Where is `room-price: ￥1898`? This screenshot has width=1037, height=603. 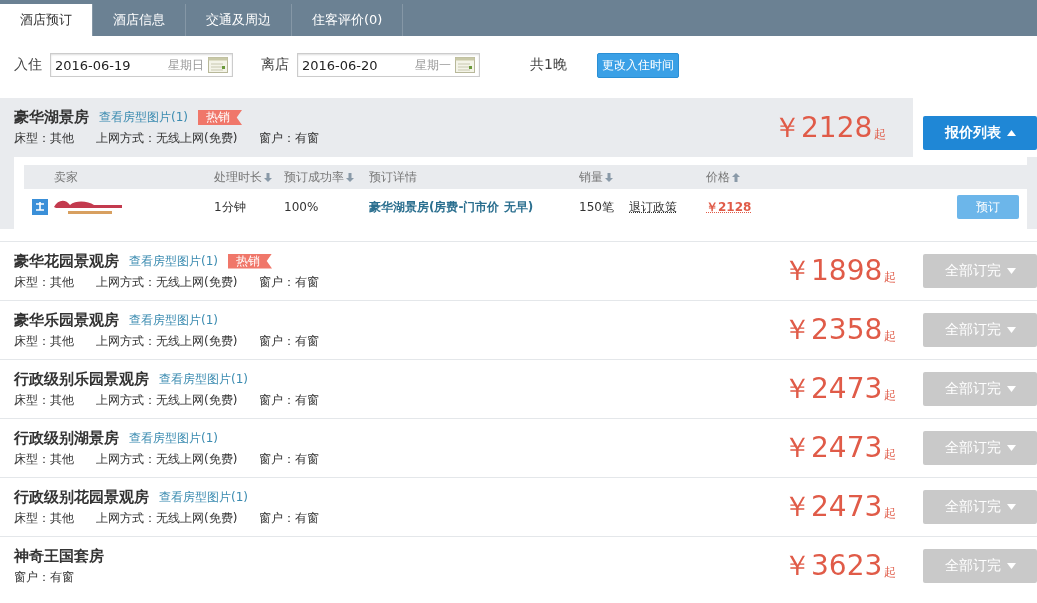
room-price: ￥1898 is located at coordinates (833, 271).